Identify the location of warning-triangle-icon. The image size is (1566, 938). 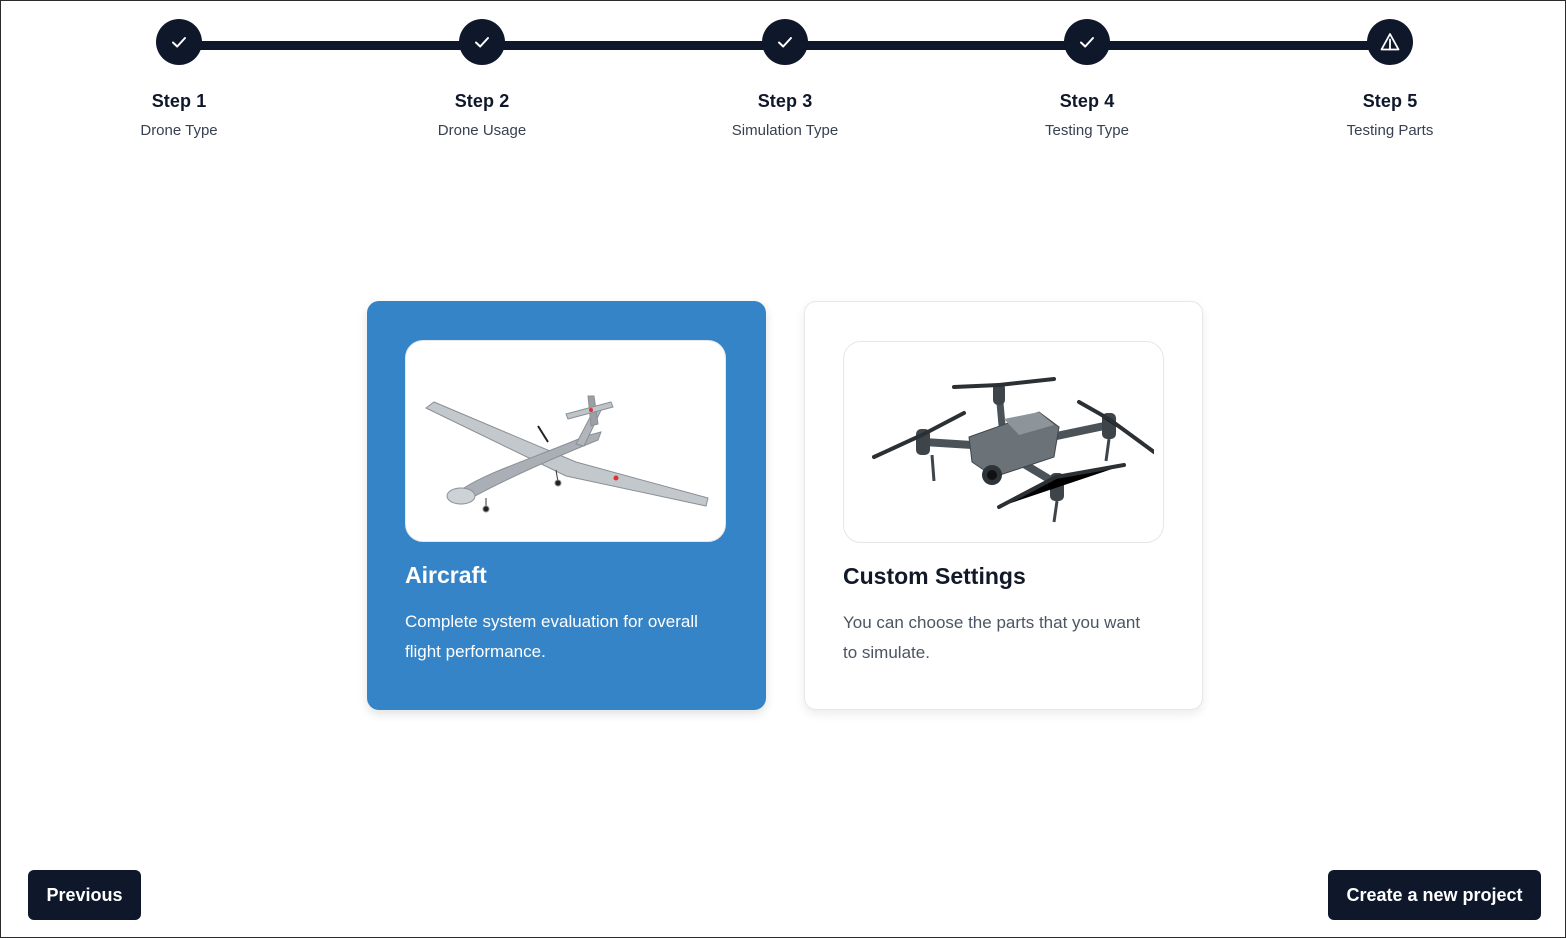
(1390, 42).